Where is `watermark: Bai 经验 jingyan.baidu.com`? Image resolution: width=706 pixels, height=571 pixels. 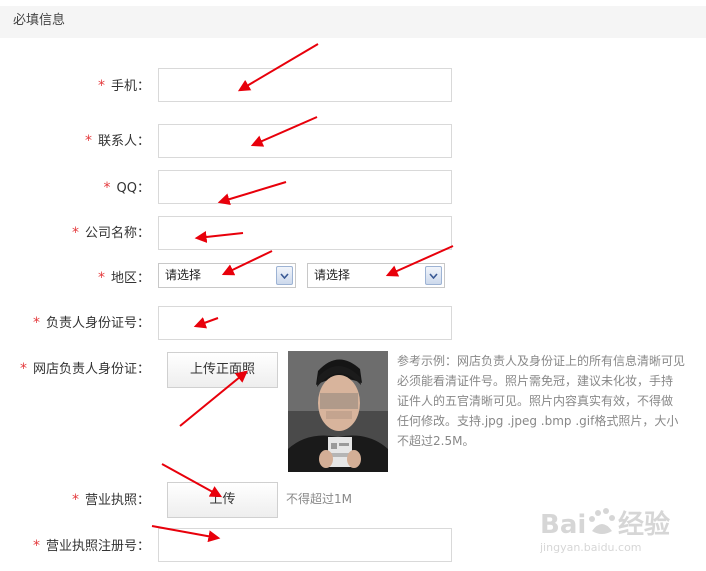 watermark: Bai 经验 jingyan.baidu.com is located at coordinates (619, 527).